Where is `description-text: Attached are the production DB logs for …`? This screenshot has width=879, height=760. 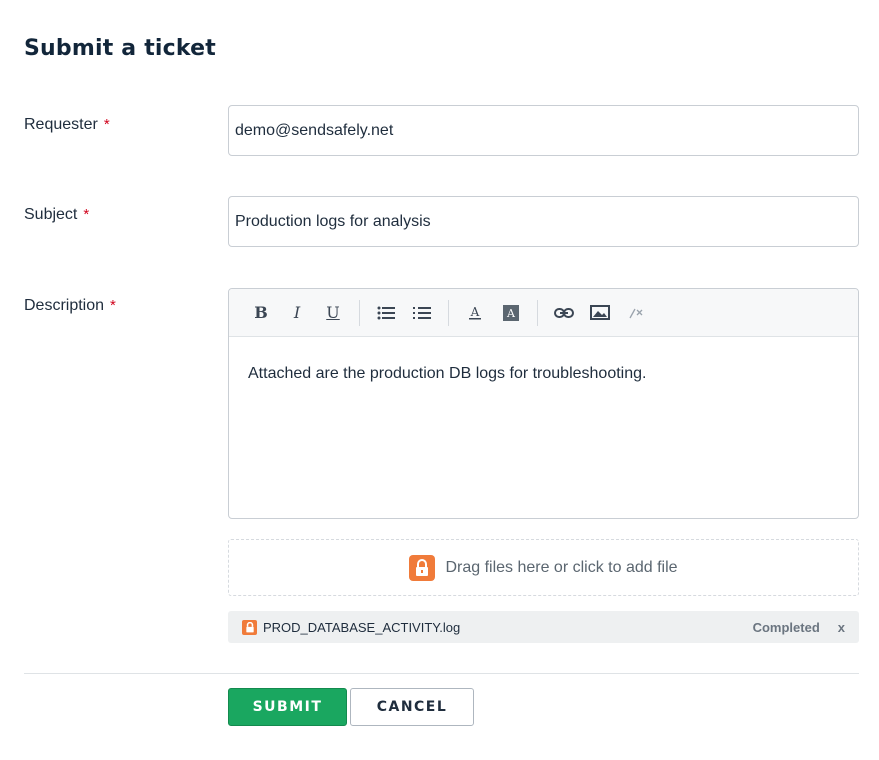 description-text: Attached are the production DB logs for … is located at coordinates (543, 374).